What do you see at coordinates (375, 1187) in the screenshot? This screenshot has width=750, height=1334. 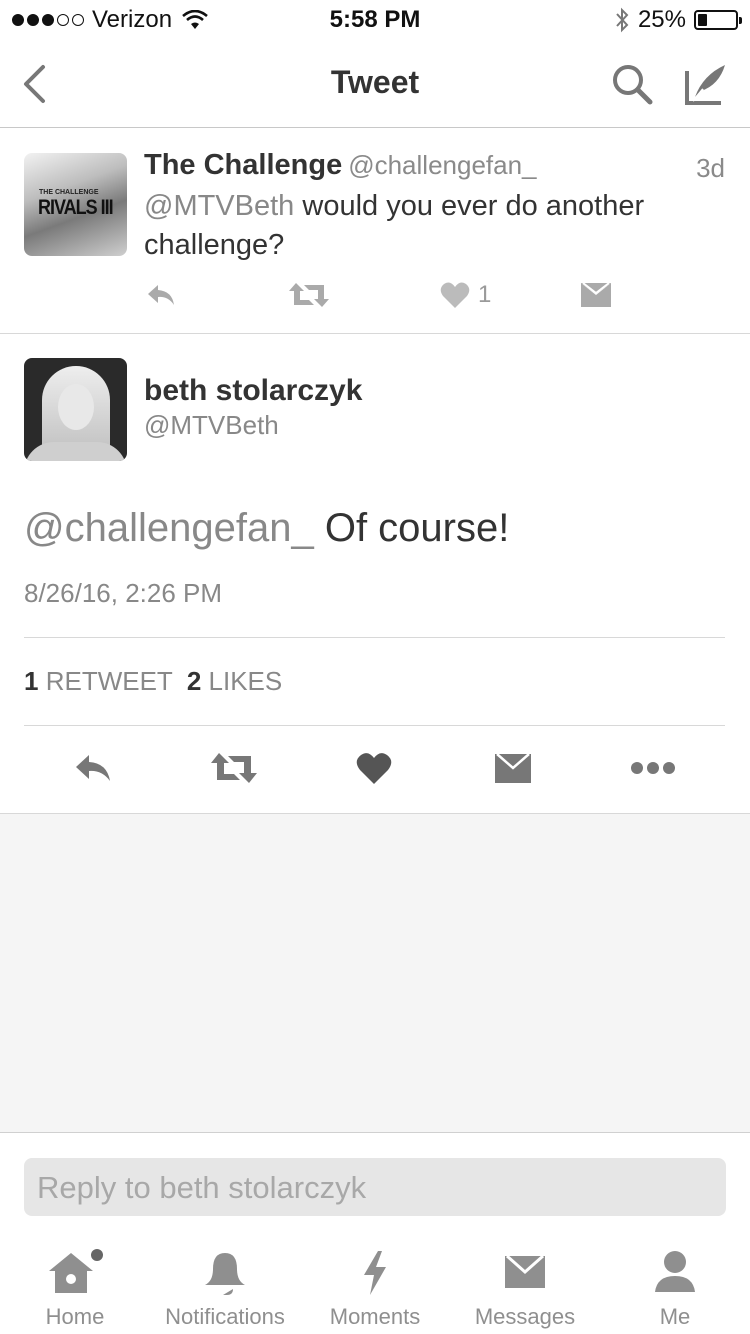 I see `reply-input: Reply to beth stolarczyk` at bounding box center [375, 1187].